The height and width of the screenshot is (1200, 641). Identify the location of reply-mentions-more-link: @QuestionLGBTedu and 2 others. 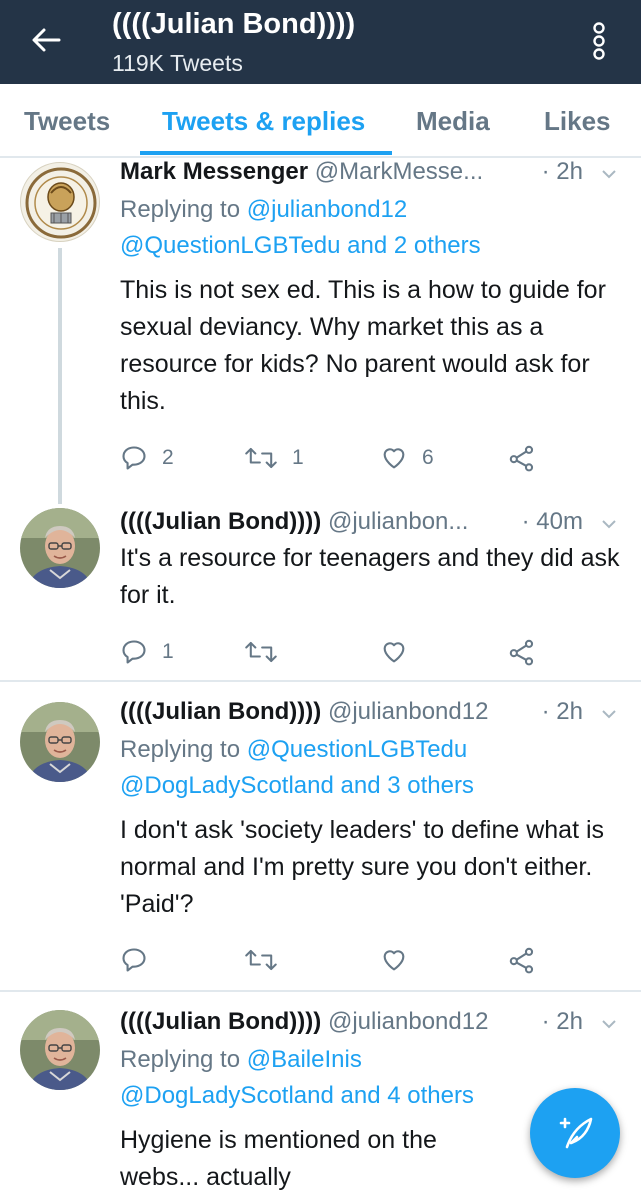
(370, 246).